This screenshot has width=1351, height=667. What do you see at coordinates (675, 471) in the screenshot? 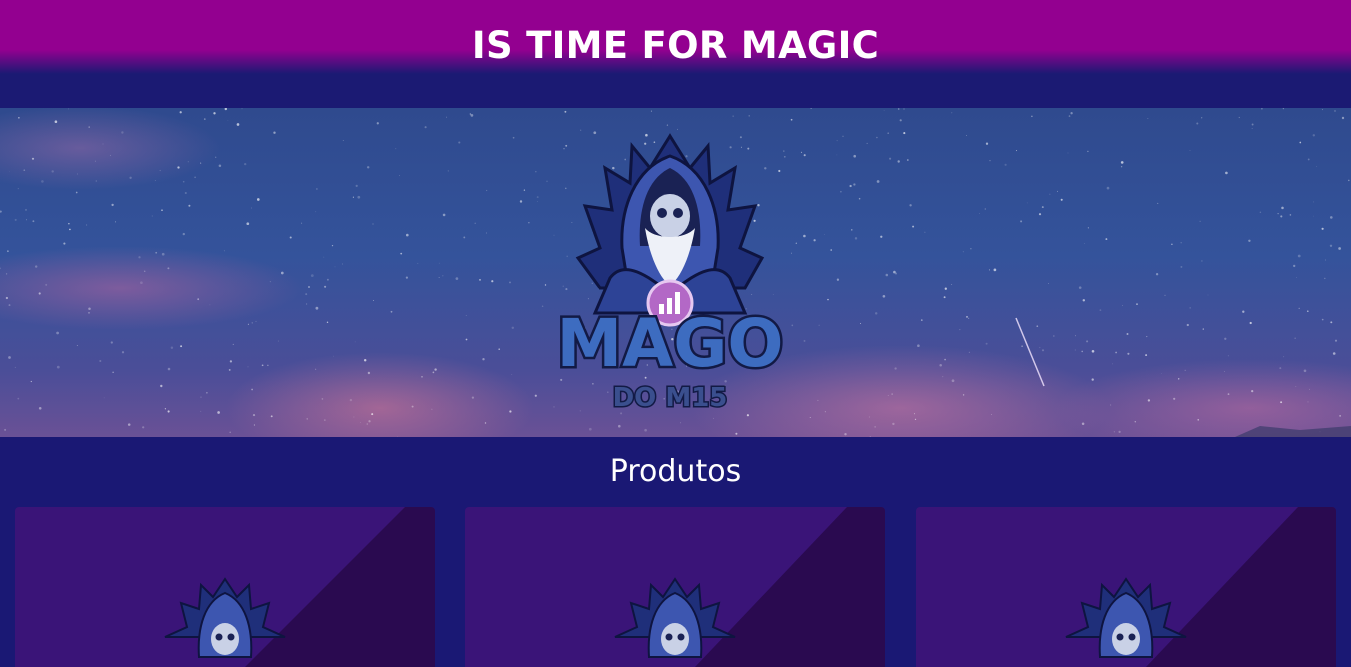
I see `products-heading: Produtos` at bounding box center [675, 471].